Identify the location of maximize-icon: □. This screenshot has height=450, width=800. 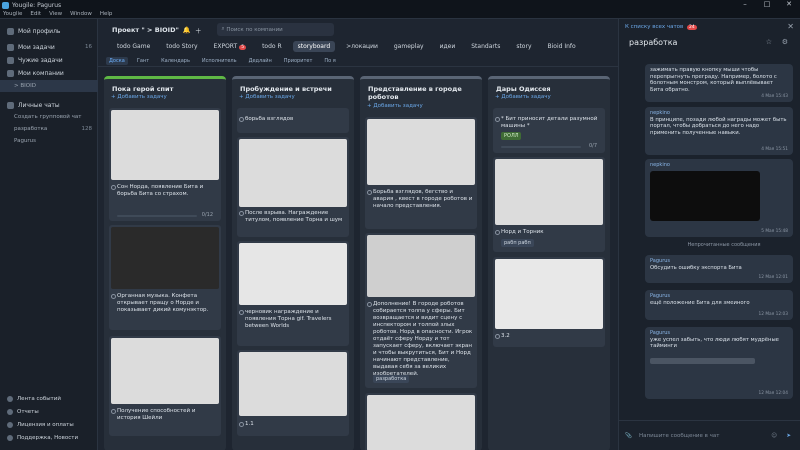
(767, 4).